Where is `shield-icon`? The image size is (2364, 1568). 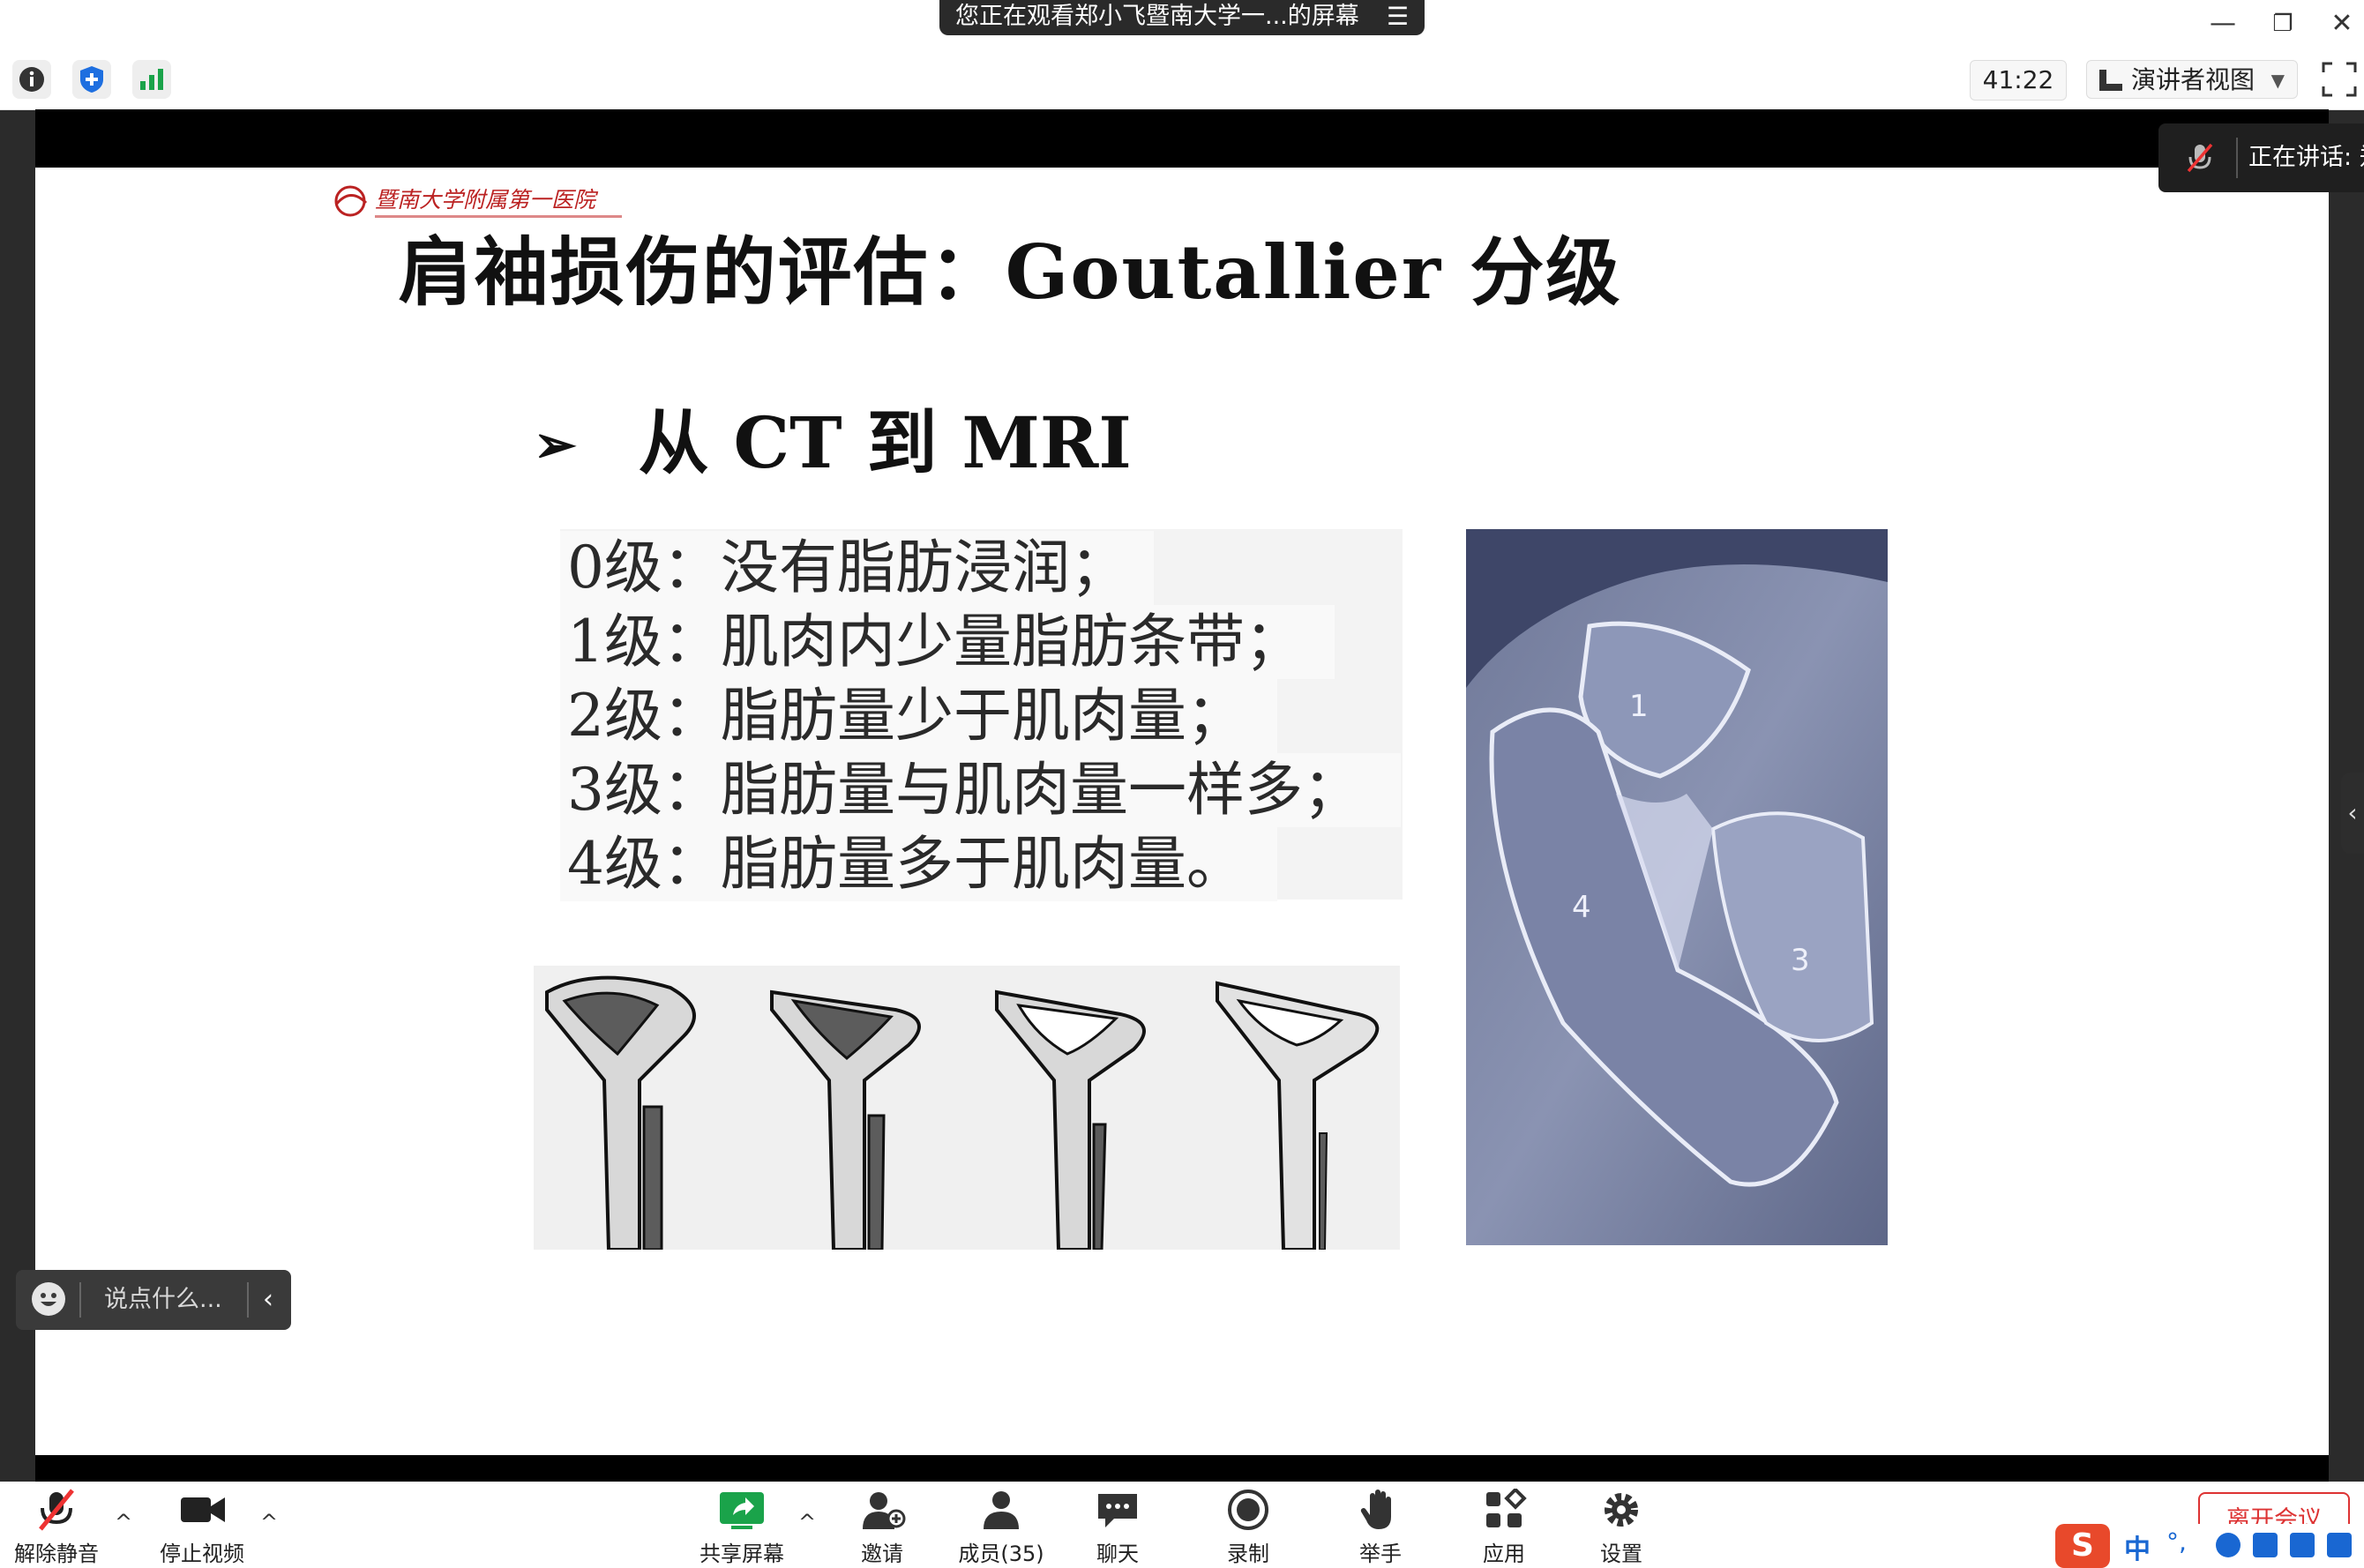 shield-icon is located at coordinates (91, 79).